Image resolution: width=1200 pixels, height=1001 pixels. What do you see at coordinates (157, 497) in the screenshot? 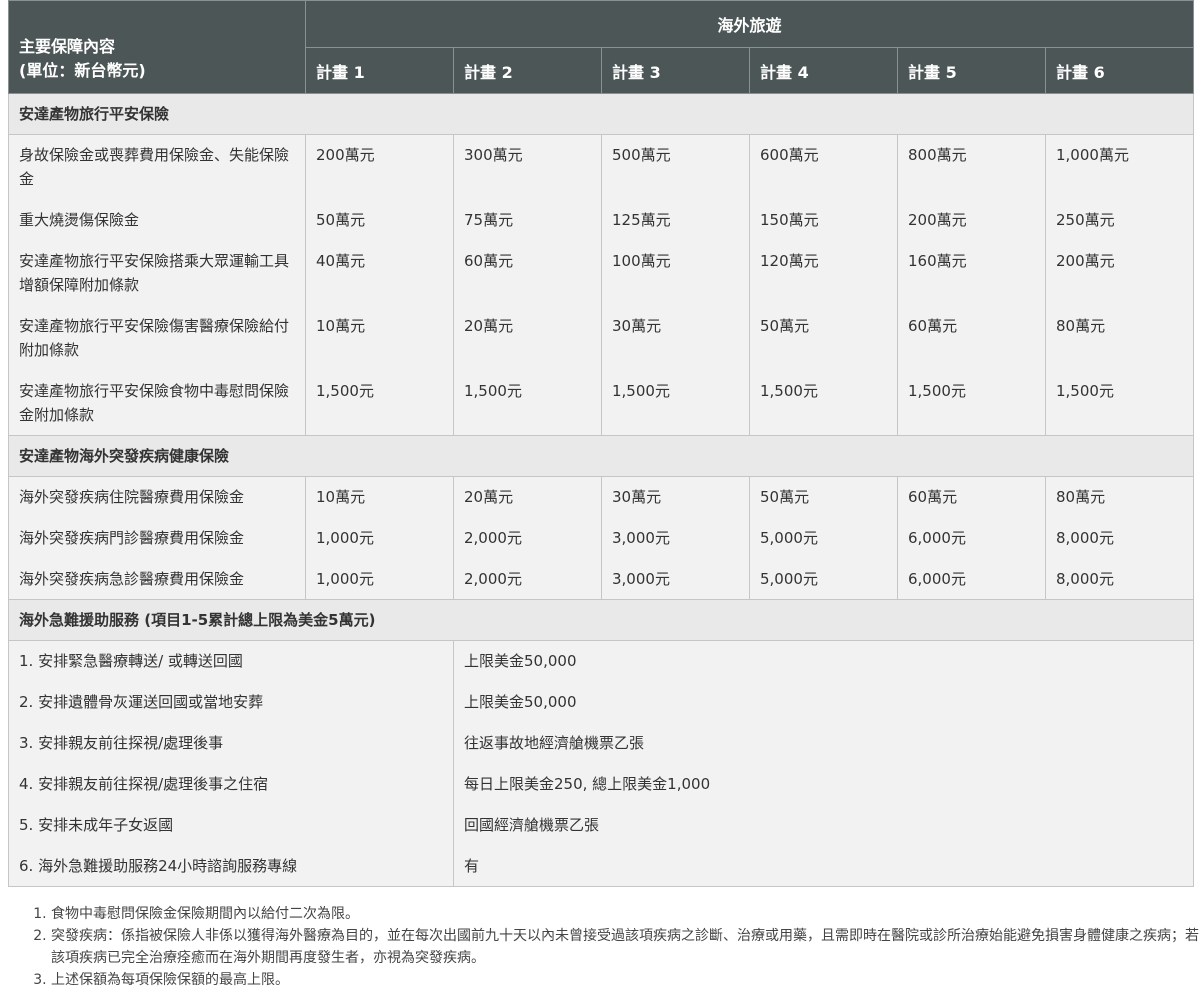
I see `row-label: 海外突發疾病住院醫療費用保險金` at bounding box center [157, 497].